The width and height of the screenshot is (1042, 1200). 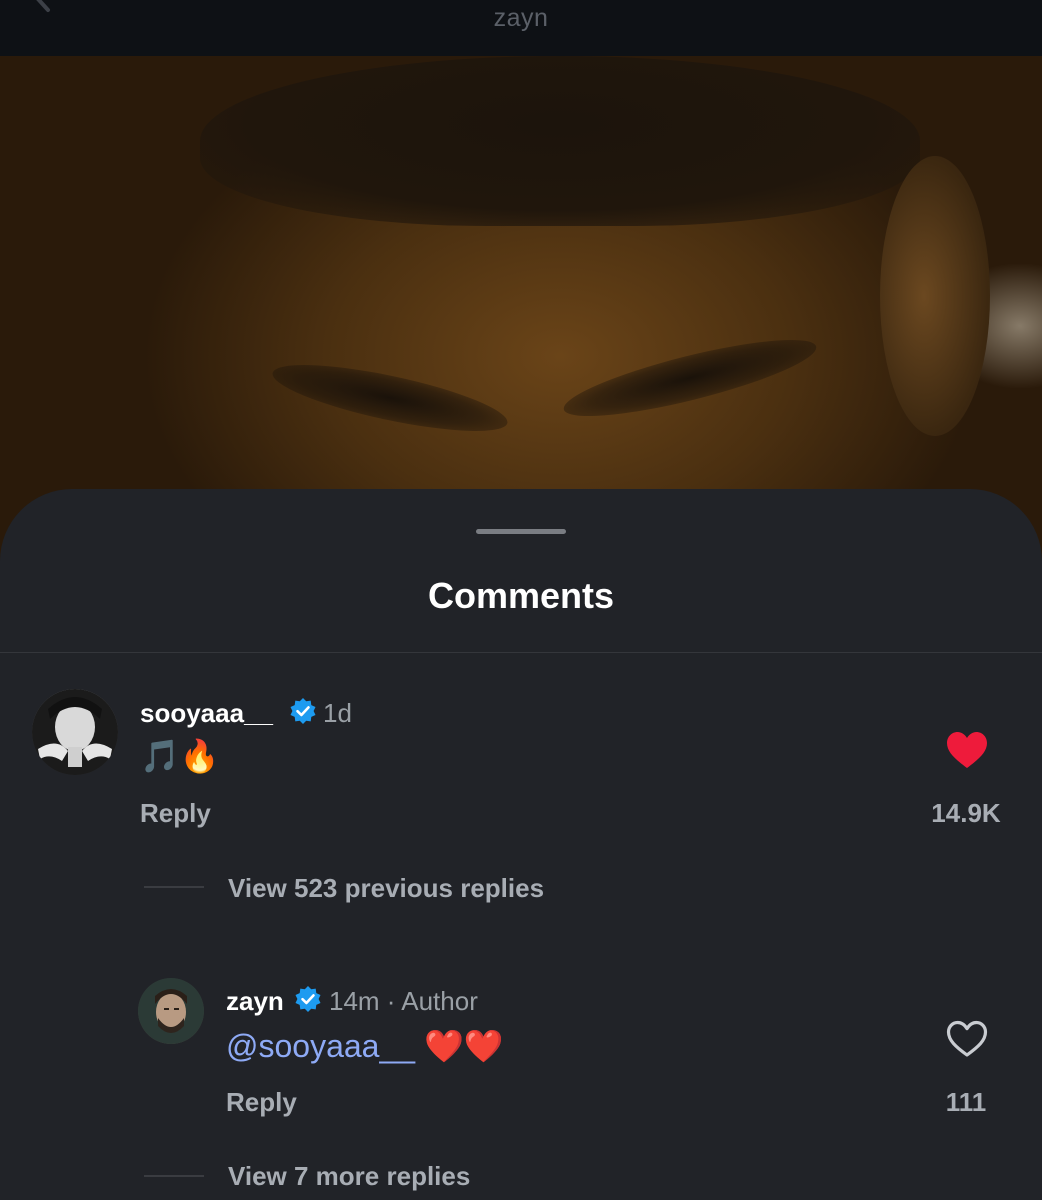 I want to click on like-heart-outline-icon, so click(x=967, y=1039).